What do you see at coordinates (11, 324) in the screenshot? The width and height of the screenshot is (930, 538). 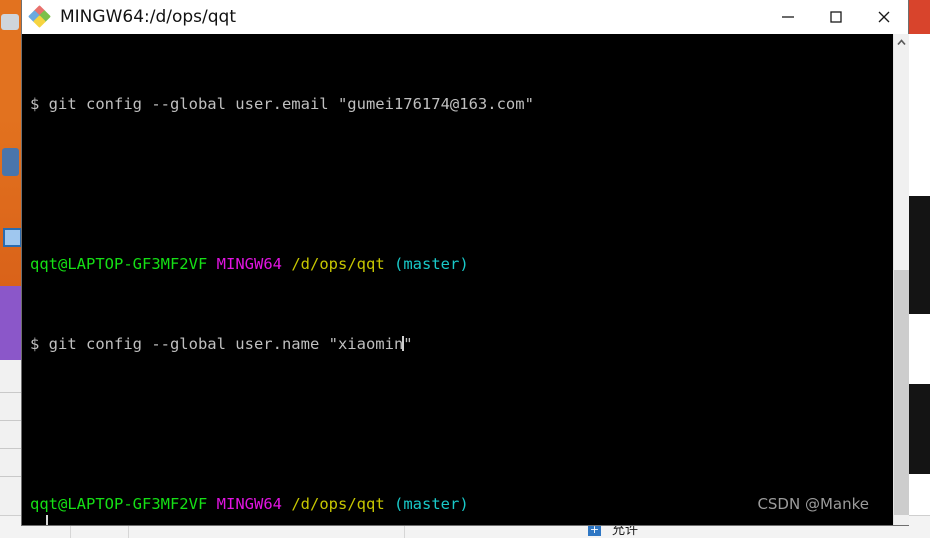 I see `desktop-wallpaper-strip-purple` at bounding box center [11, 324].